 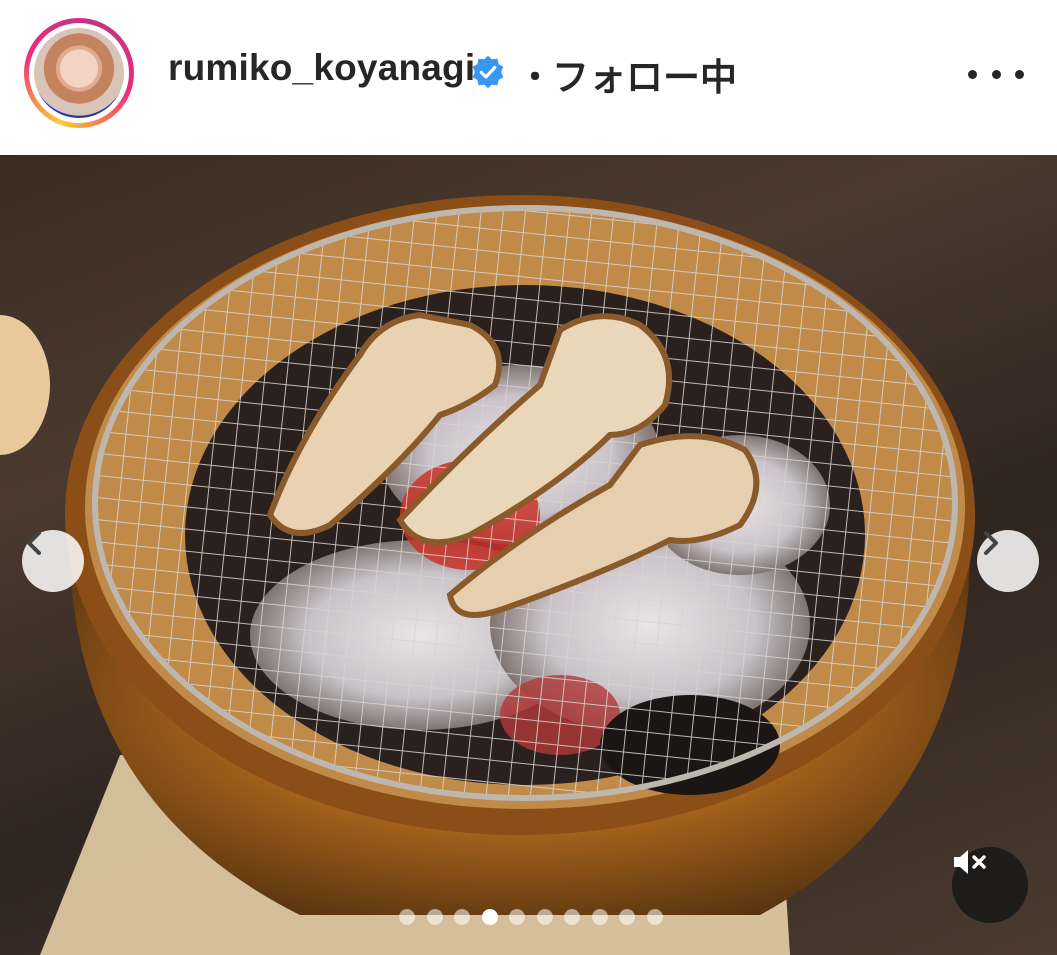 I want to click on carousel-indicator, so click(x=531, y=917).